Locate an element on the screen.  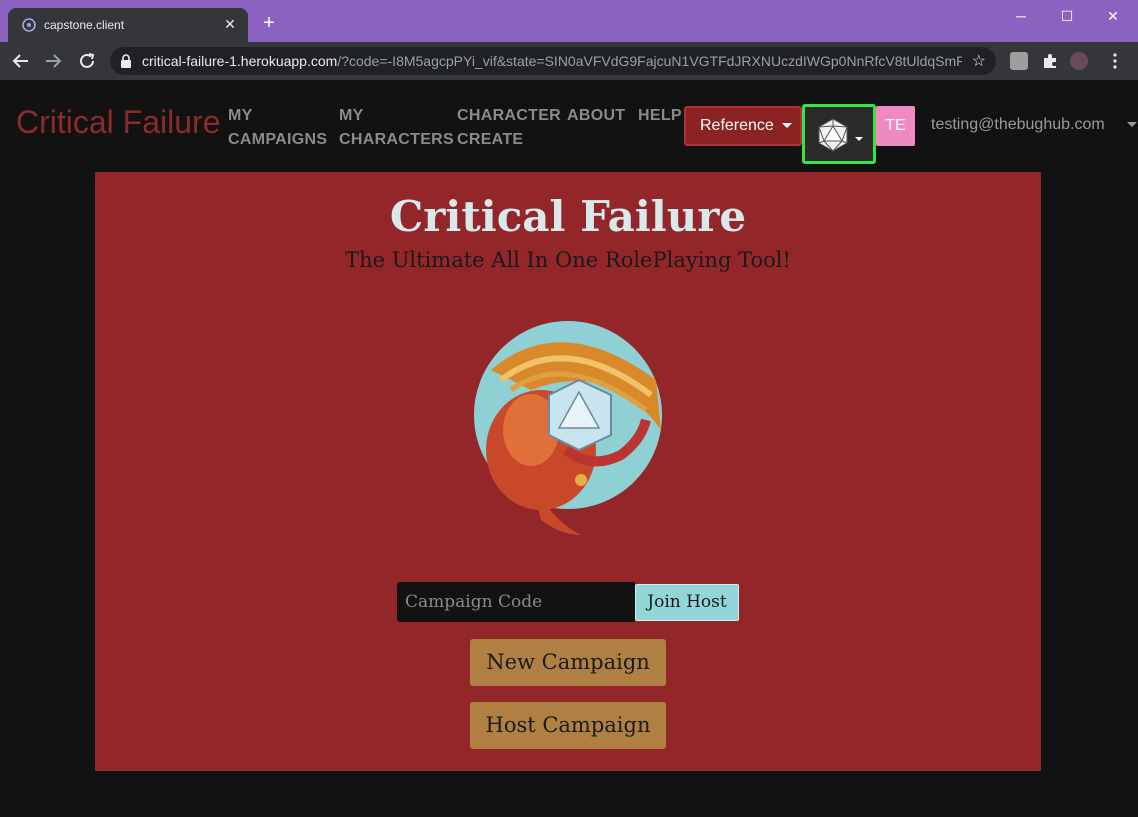
forward-arrow-icon is located at coordinates (53, 61).